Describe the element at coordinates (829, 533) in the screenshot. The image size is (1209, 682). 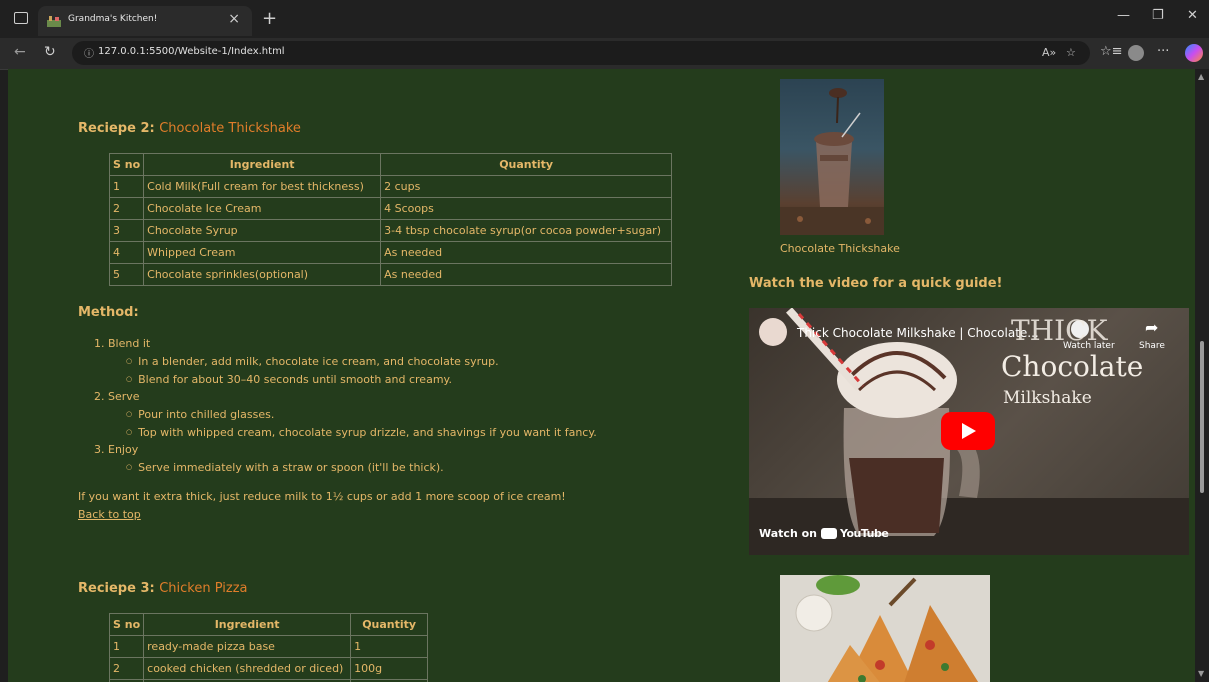
I see `youtube-logo-icon` at that location.